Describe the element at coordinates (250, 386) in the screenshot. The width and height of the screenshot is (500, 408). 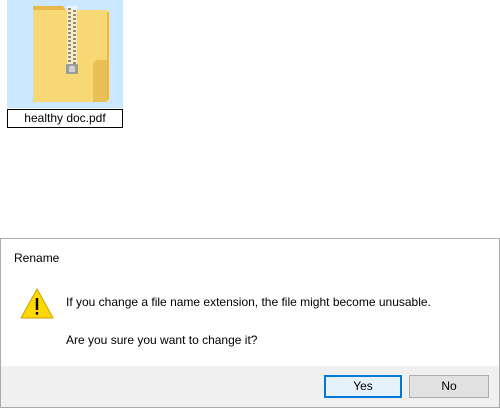
I see `dialog-button-bar: Yes No` at that location.